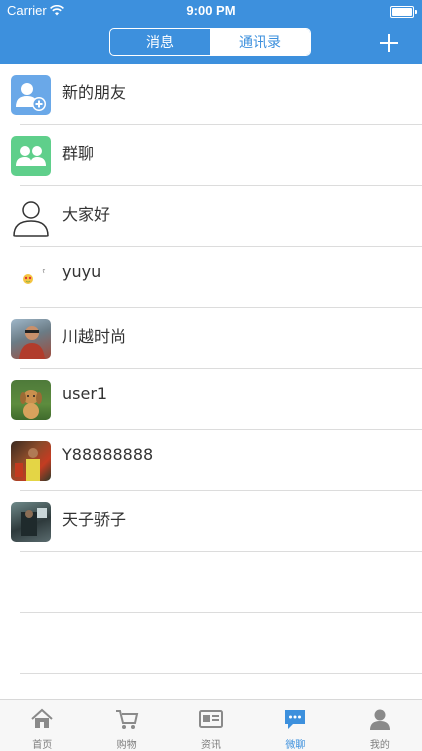 This screenshot has width=422, height=751. What do you see at coordinates (211, 719) in the screenshot?
I see `news-icon` at bounding box center [211, 719].